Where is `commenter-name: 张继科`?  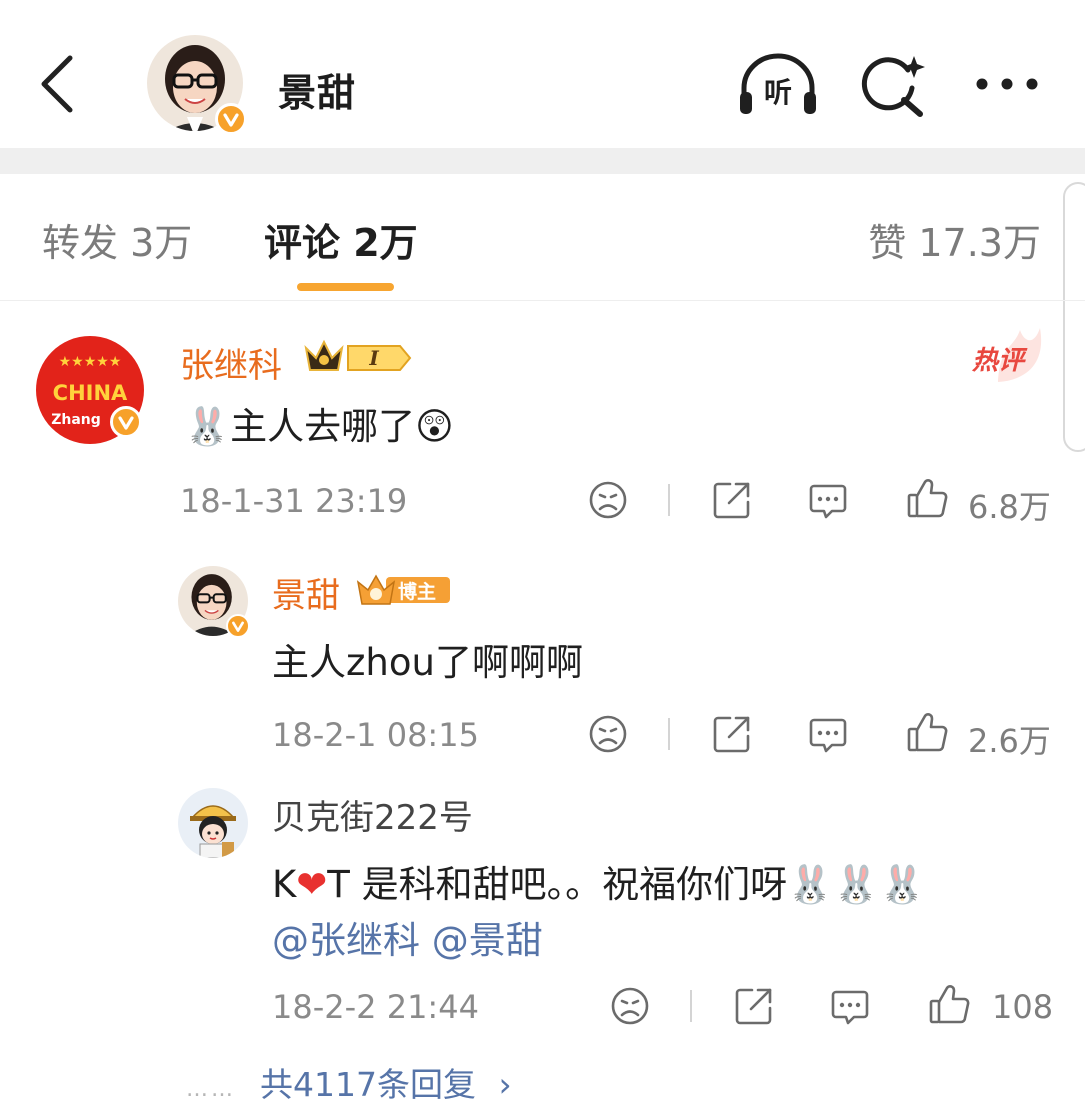 commenter-name: 张继科 is located at coordinates (231, 362).